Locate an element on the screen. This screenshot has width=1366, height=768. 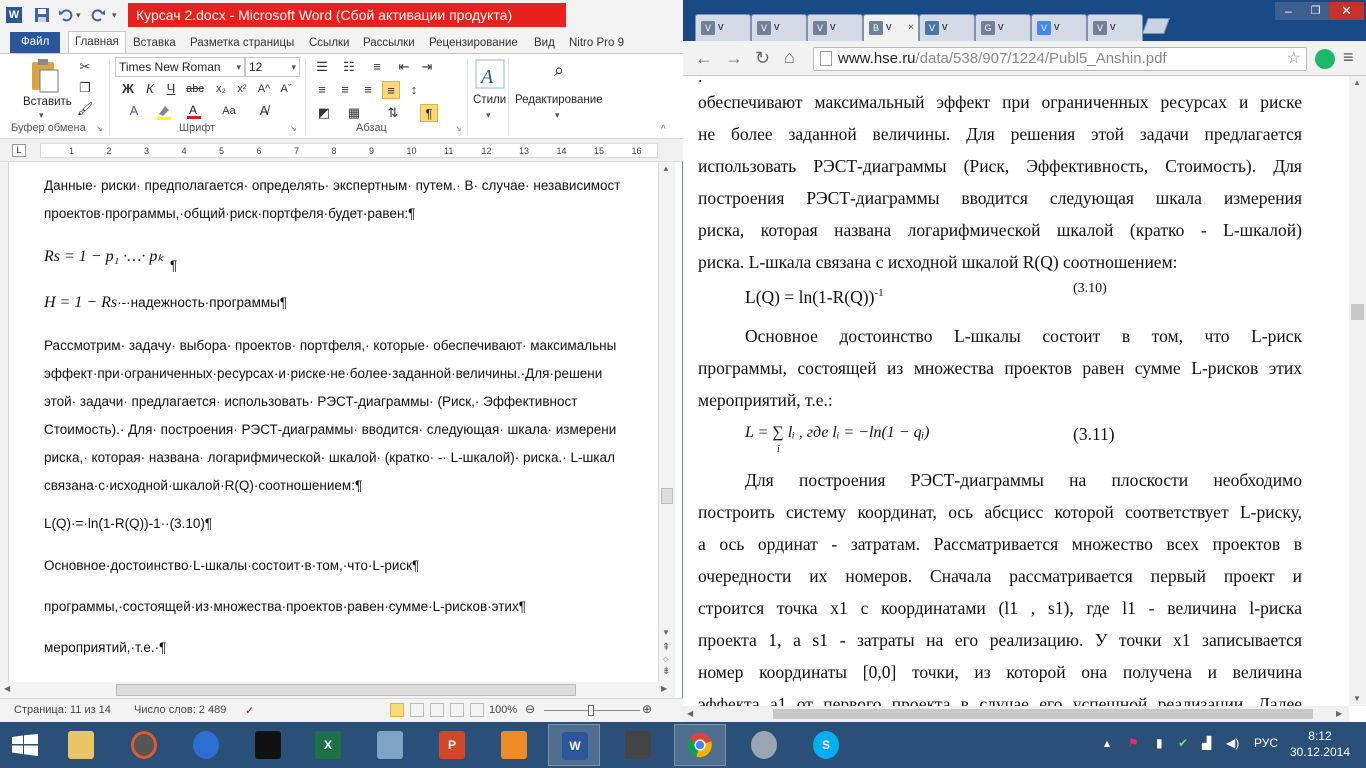
text-effects-icon: A is located at coordinates (134, 111).